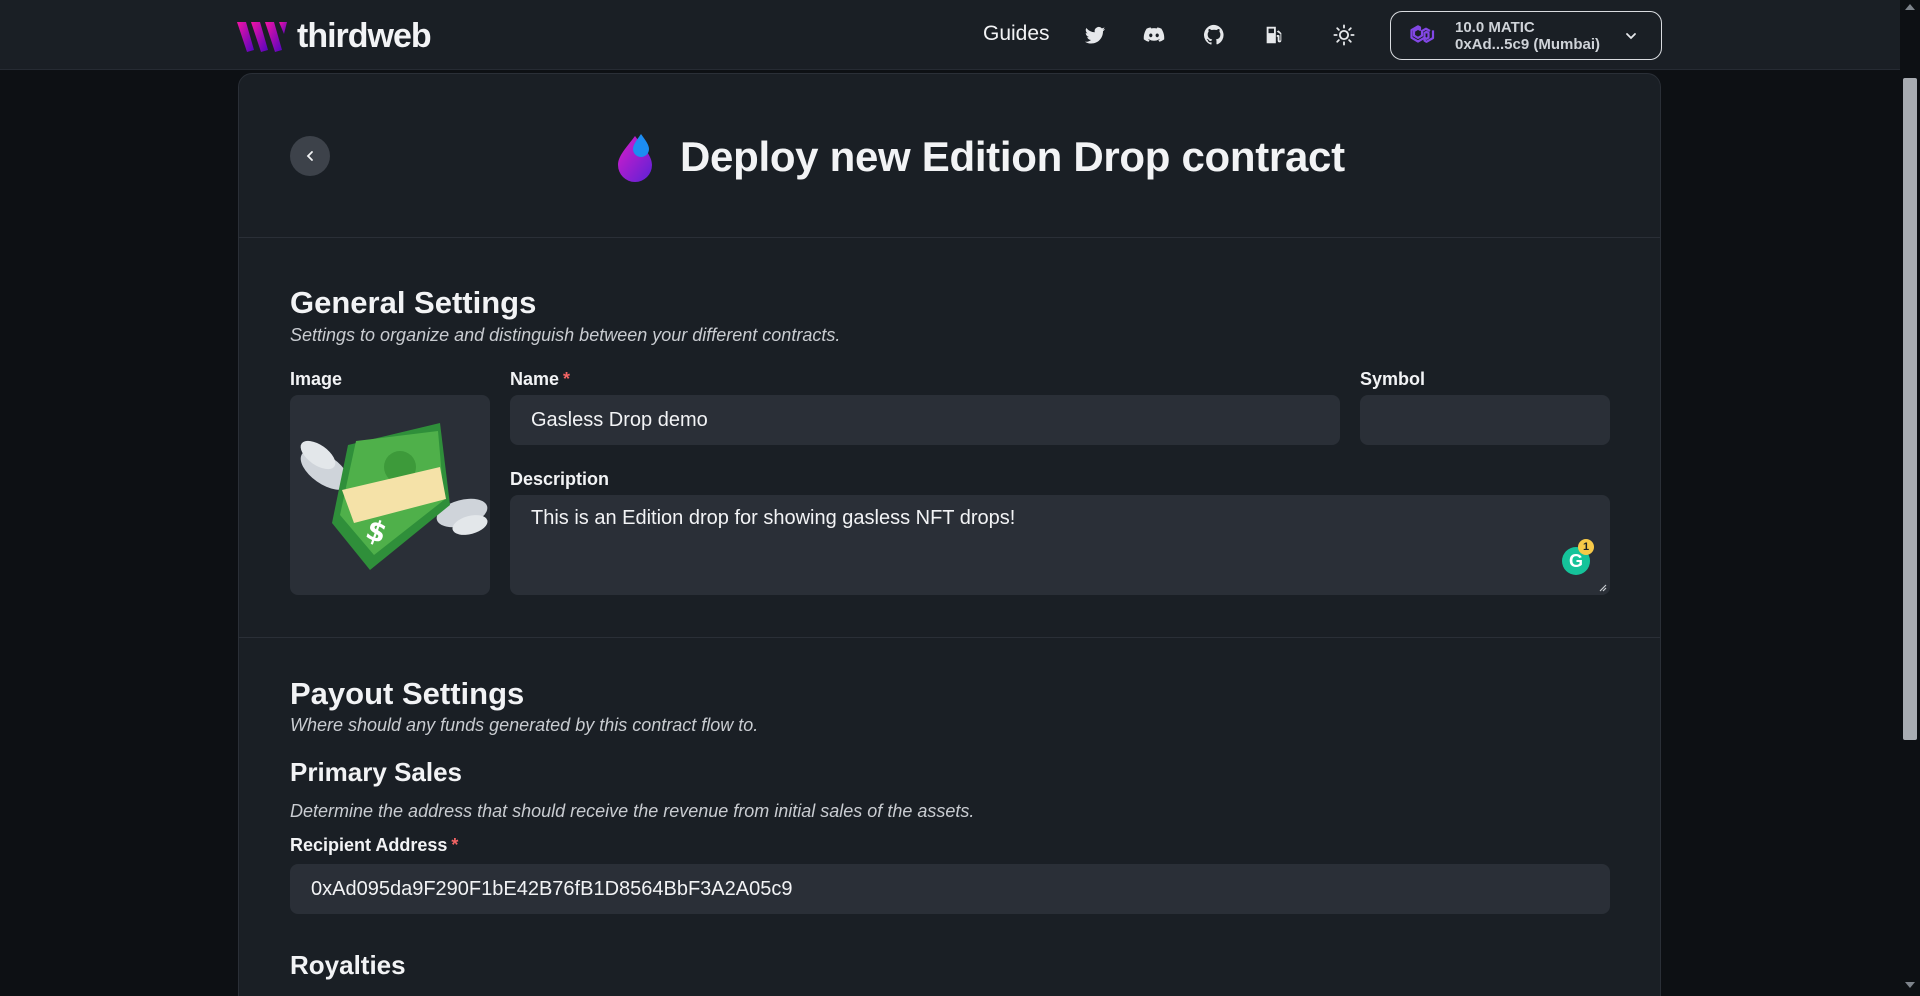  Describe the element at coordinates (1602, 587) in the screenshot. I see `resize-handle-icon` at that location.